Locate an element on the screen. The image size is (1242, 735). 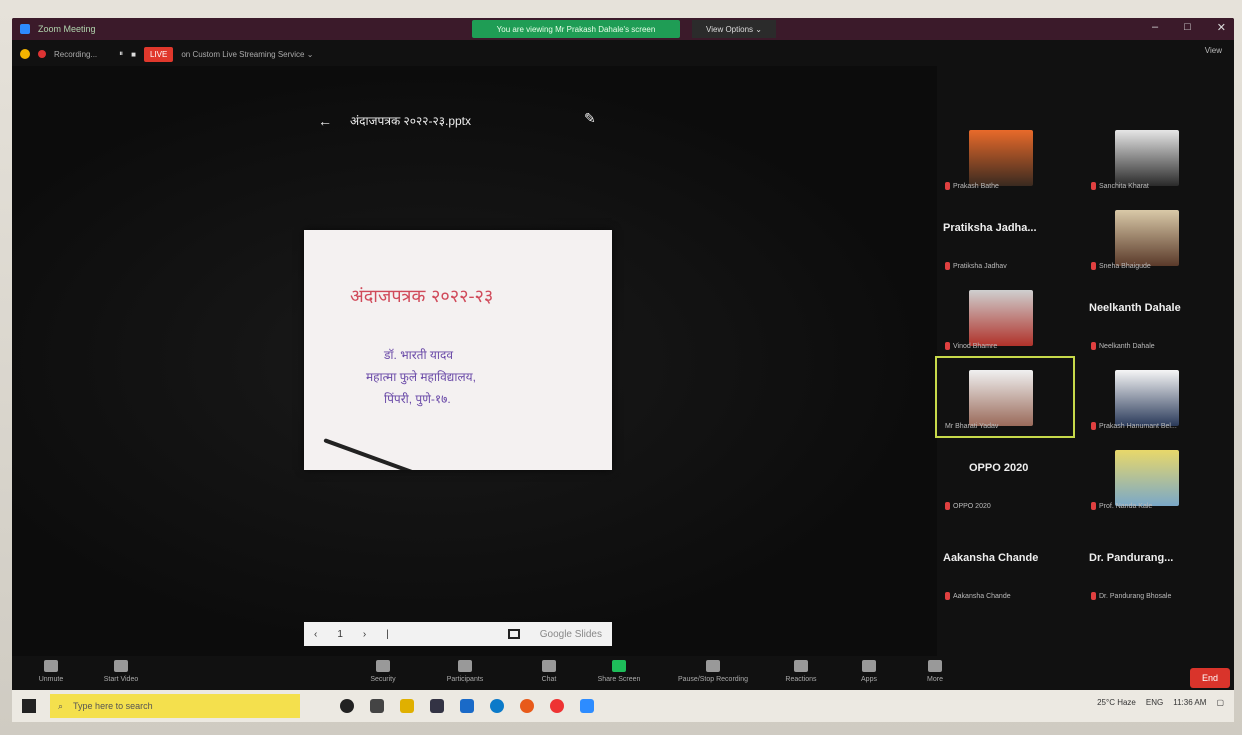
taskbar-search: ⌕ Type here to search is located at coordinates (175, 706).